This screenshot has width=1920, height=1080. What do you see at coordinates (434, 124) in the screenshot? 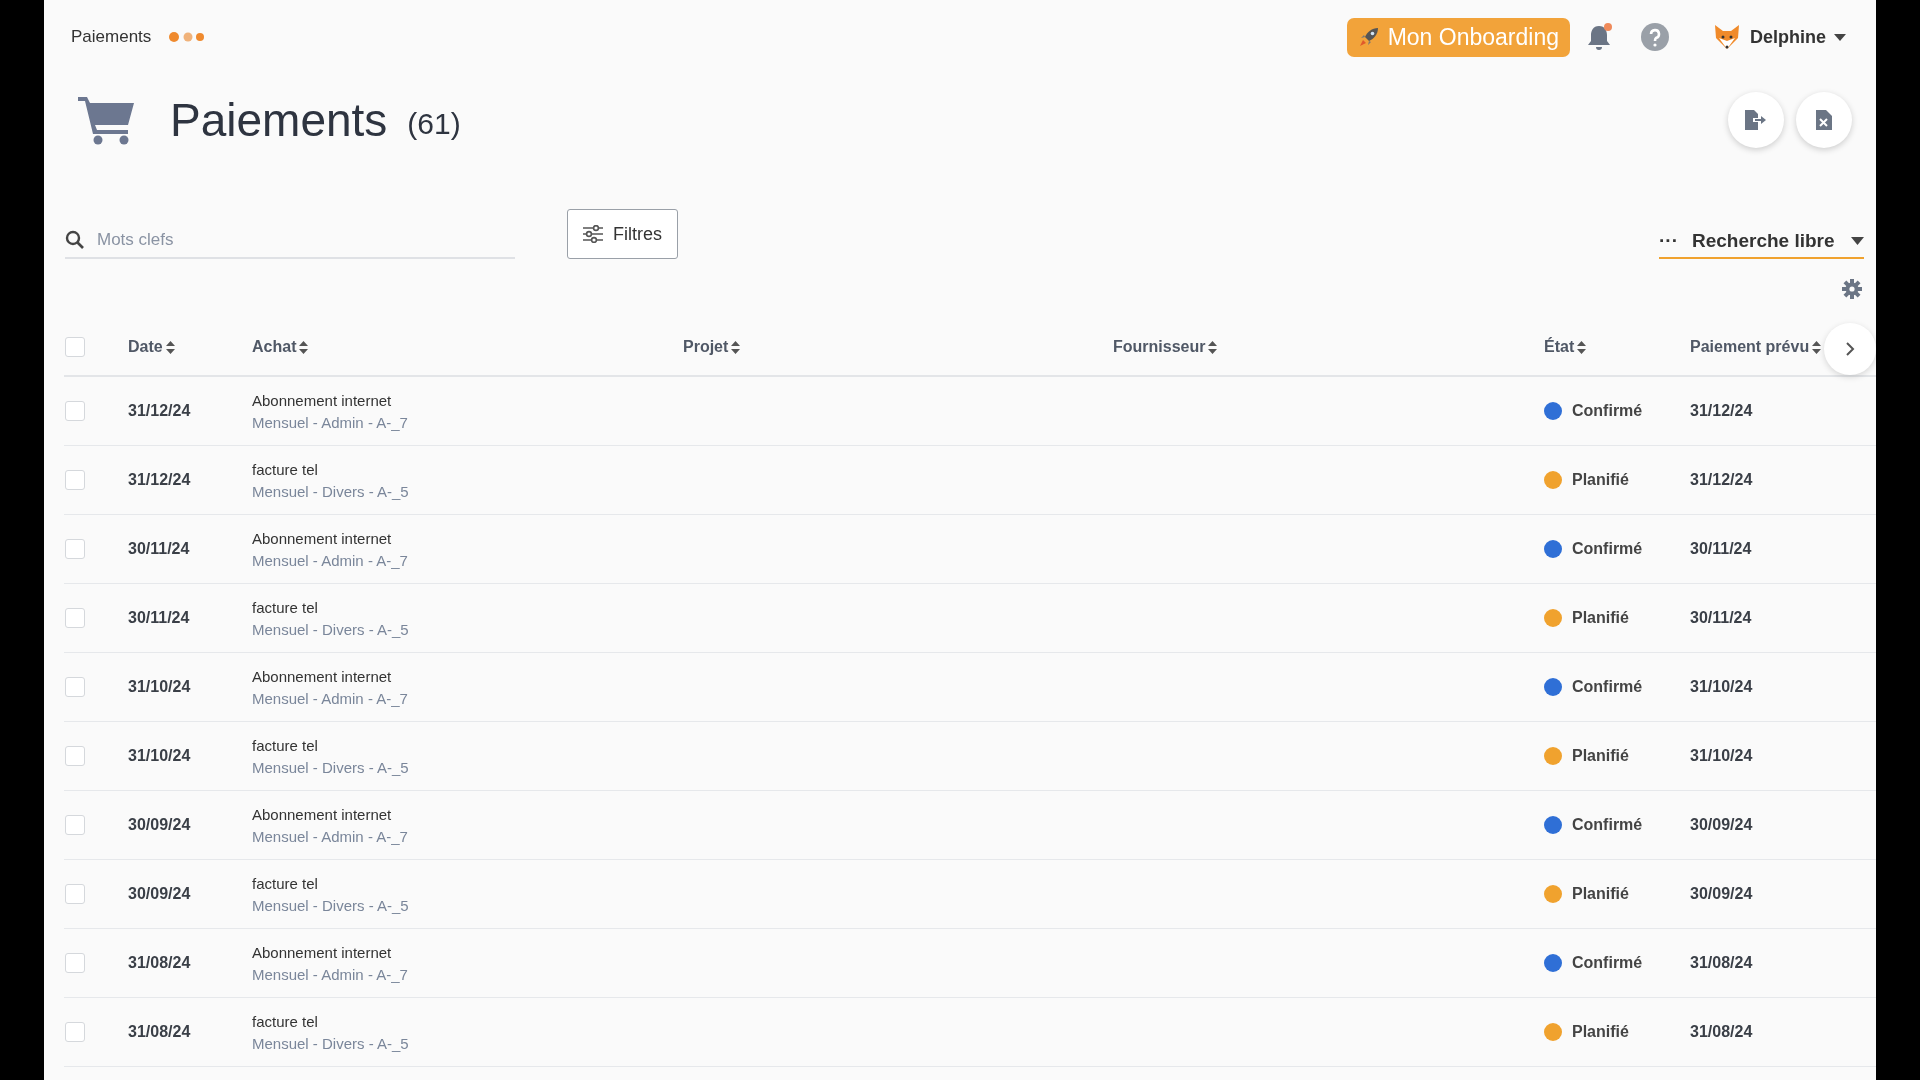
I see `item-count: (61)` at bounding box center [434, 124].